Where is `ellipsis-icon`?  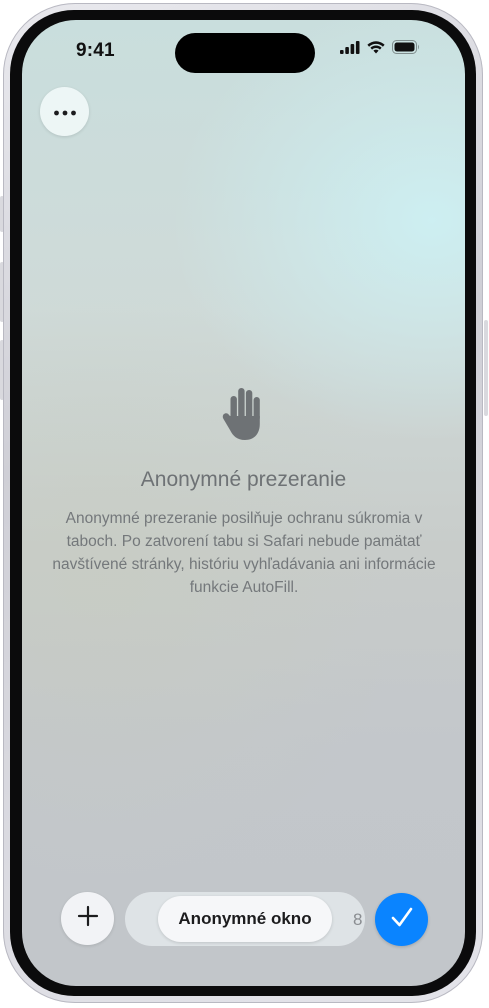
ellipsis-icon is located at coordinates (65, 112).